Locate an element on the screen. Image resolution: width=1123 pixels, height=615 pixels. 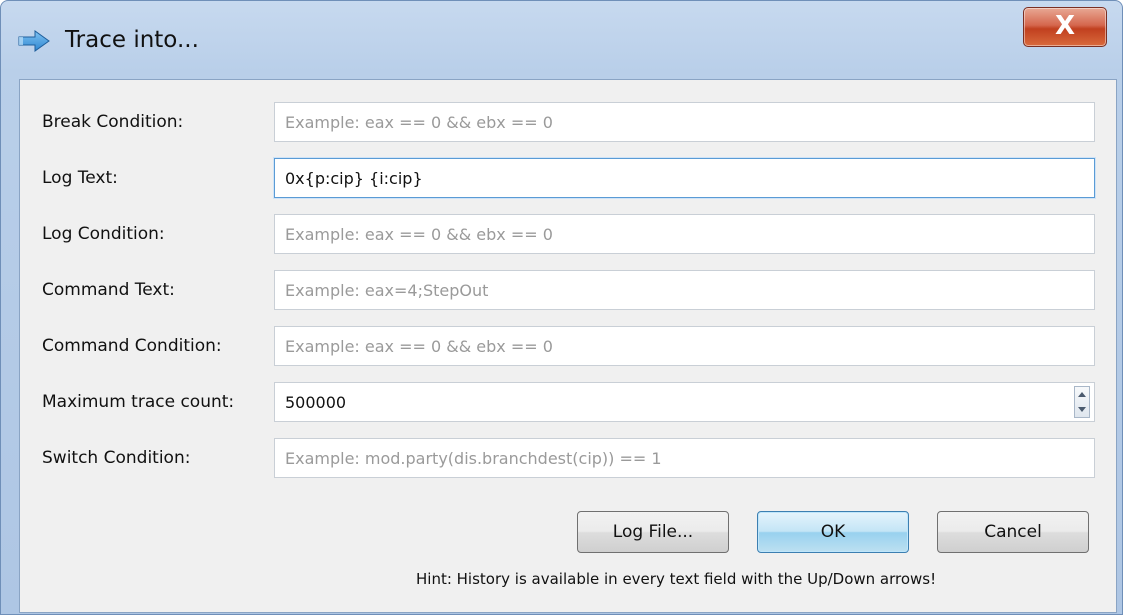
command-text-row: Command Text: is located at coordinates (568, 290).